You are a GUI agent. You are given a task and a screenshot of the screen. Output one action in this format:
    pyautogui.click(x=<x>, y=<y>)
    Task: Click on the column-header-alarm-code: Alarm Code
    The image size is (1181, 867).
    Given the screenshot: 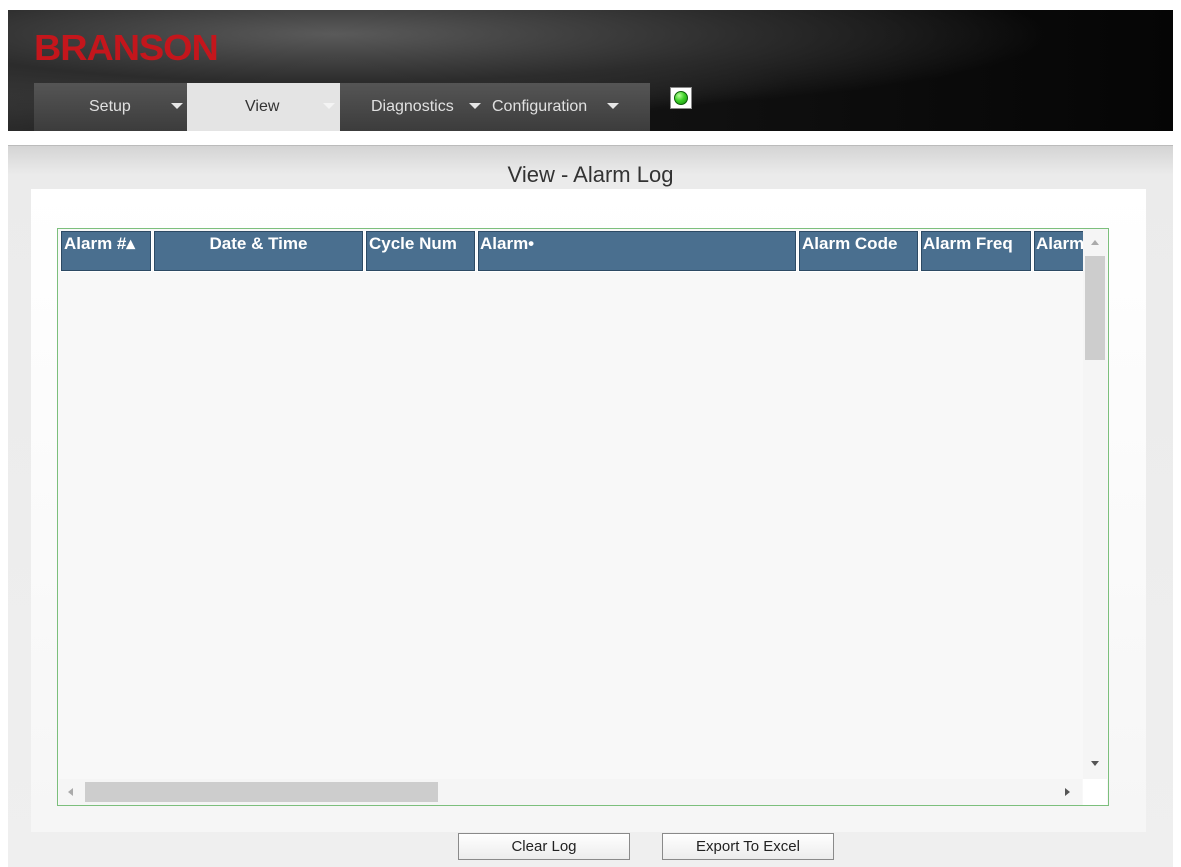 What is the action you would take?
    pyautogui.click(x=858, y=251)
    